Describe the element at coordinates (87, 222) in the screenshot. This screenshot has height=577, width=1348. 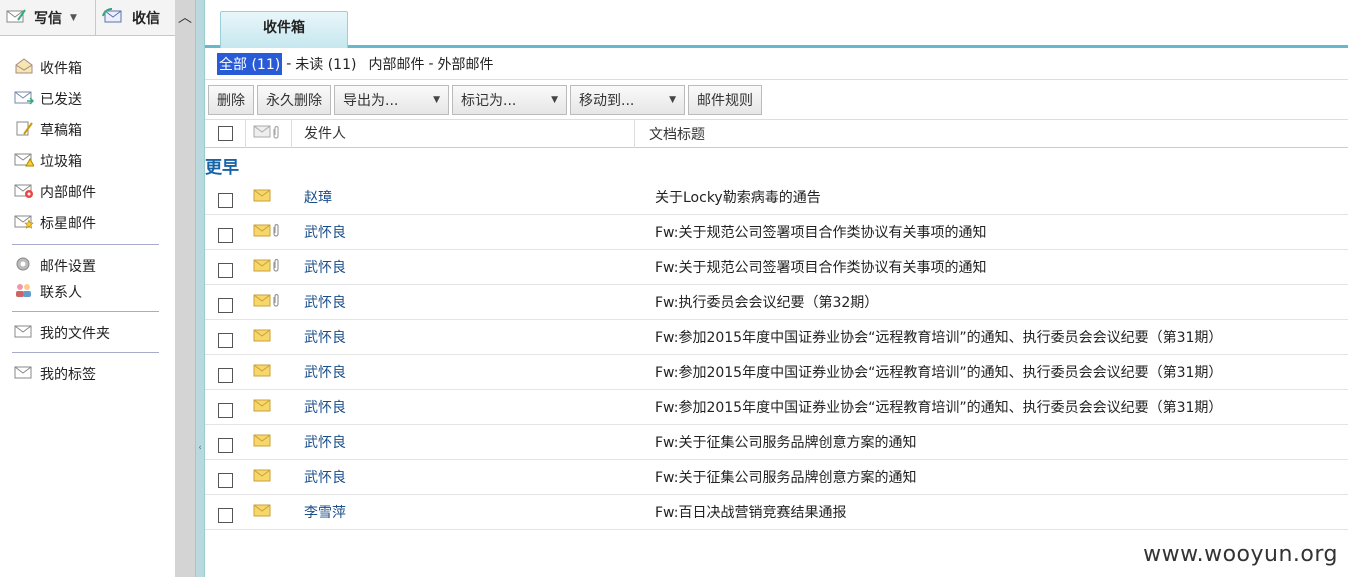
I see `sidebar-item-starred: 标星邮件` at that location.